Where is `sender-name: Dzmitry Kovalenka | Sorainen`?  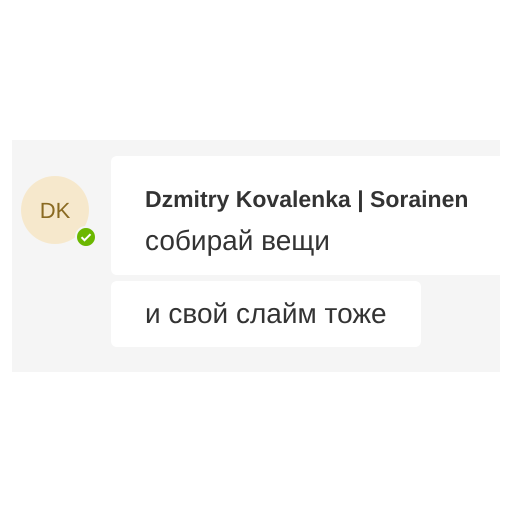 sender-name: Dzmitry Kovalenka | Sorainen is located at coordinates (307, 199).